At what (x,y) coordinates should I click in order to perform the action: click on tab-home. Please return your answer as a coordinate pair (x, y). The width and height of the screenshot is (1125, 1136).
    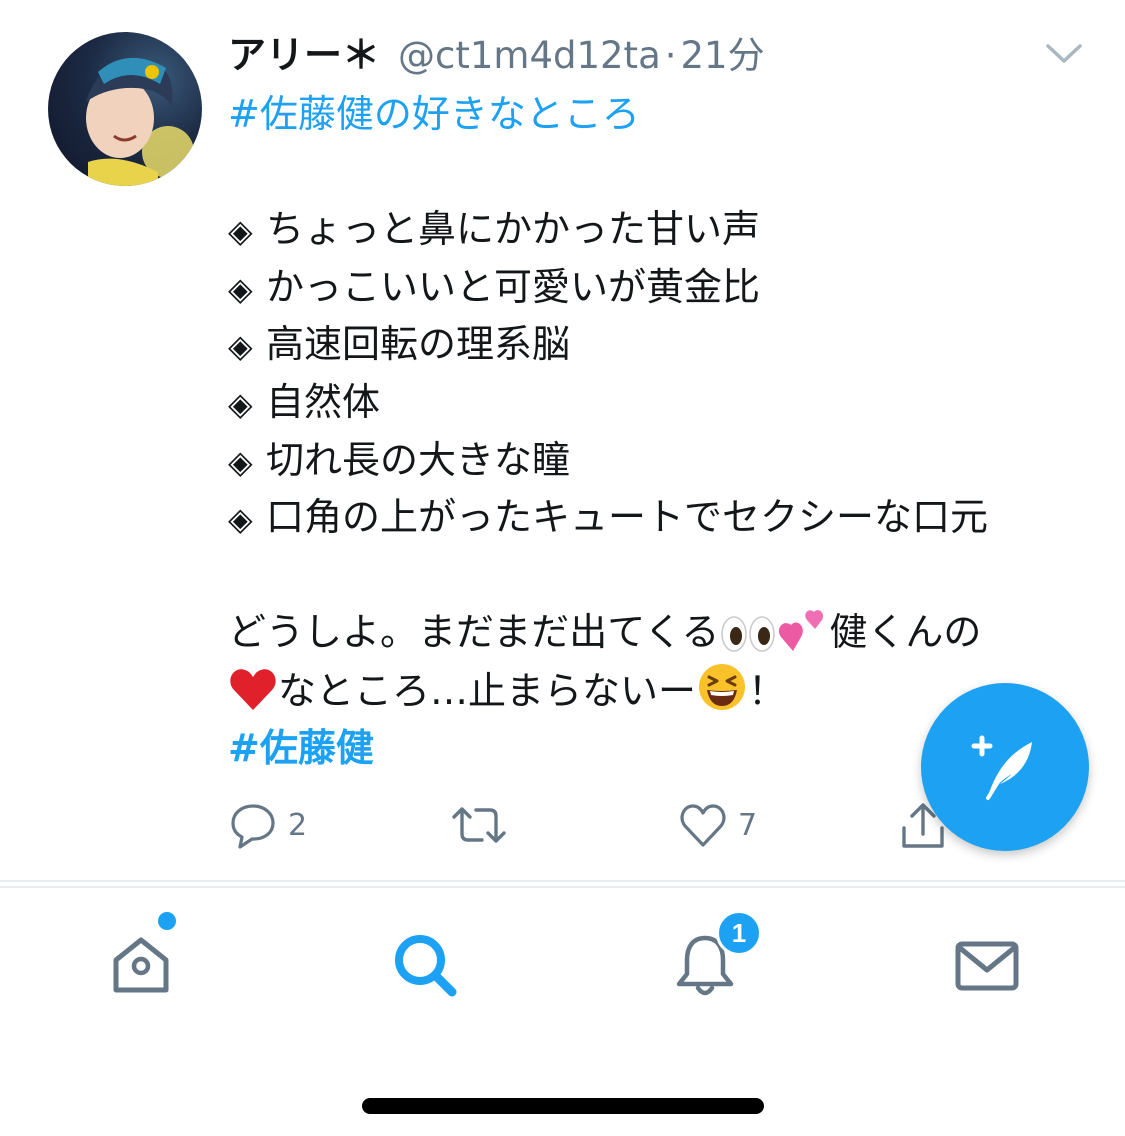
    Looking at the image, I should click on (141, 956).